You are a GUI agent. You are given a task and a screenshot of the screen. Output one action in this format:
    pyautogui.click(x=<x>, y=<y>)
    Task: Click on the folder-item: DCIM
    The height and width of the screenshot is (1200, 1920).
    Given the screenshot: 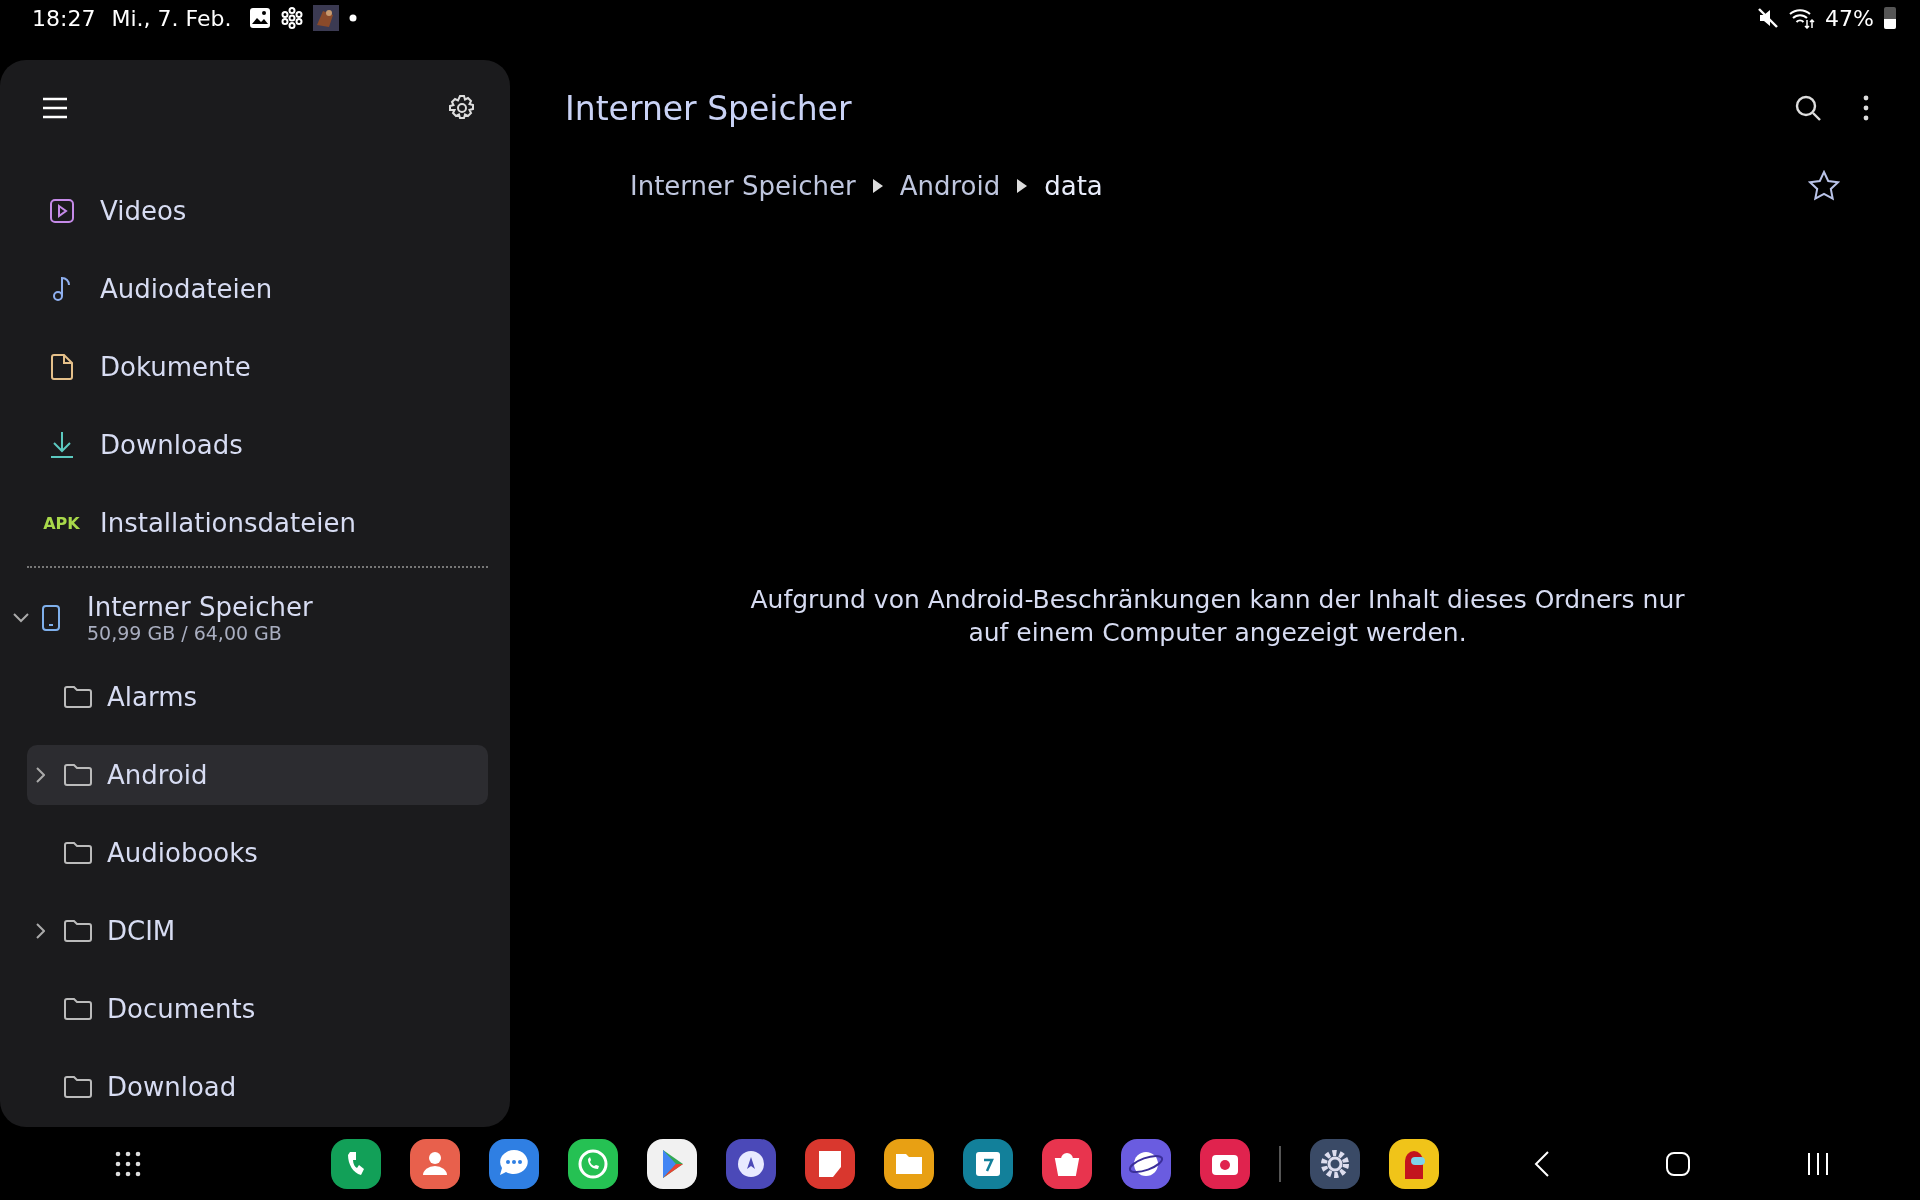 What is the action you would take?
    pyautogui.click(x=257, y=931)
    